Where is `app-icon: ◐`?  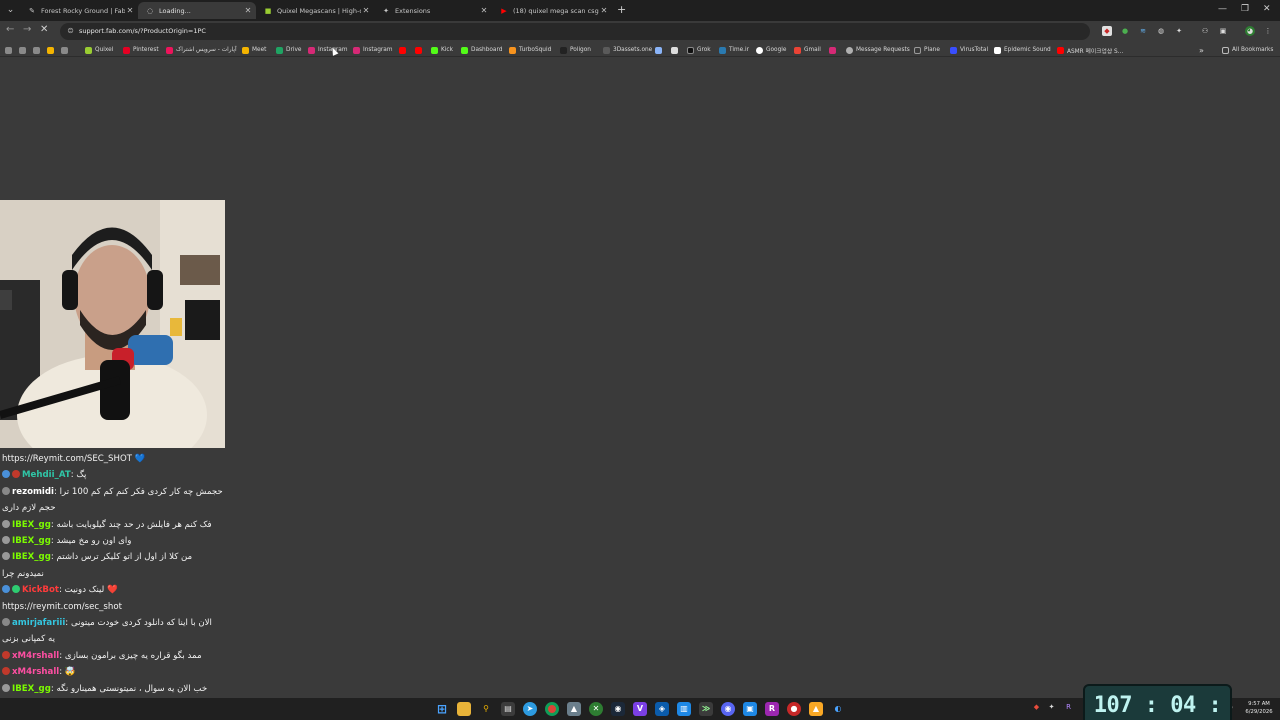
app-icon: ◐ is located at coordinates (838, 709).